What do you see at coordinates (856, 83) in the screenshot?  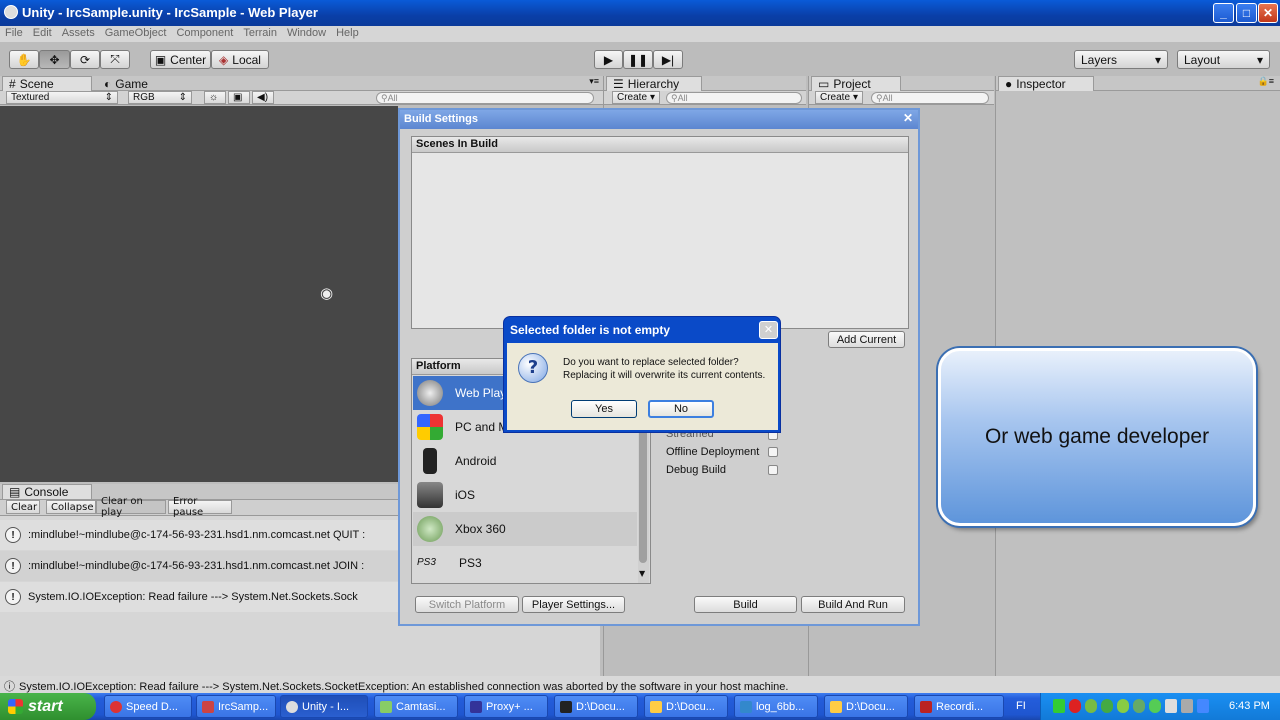 I see `tab-project: ▭ Project` at bounding box center [856, 83].